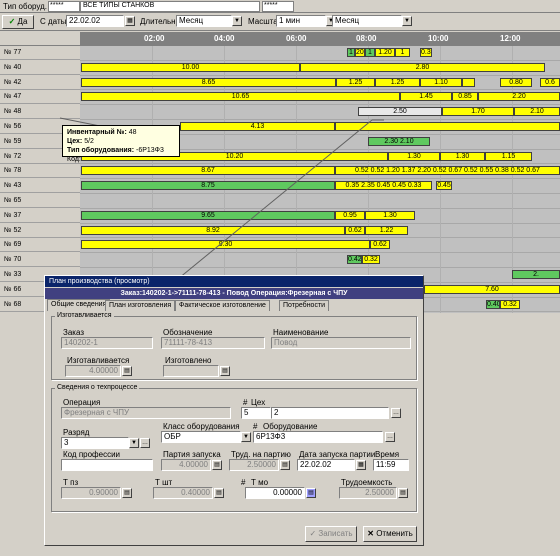  Describe the element at coordinates (140, 305) in the screenshot. I see `tab-plan: План изготовления` at that location.